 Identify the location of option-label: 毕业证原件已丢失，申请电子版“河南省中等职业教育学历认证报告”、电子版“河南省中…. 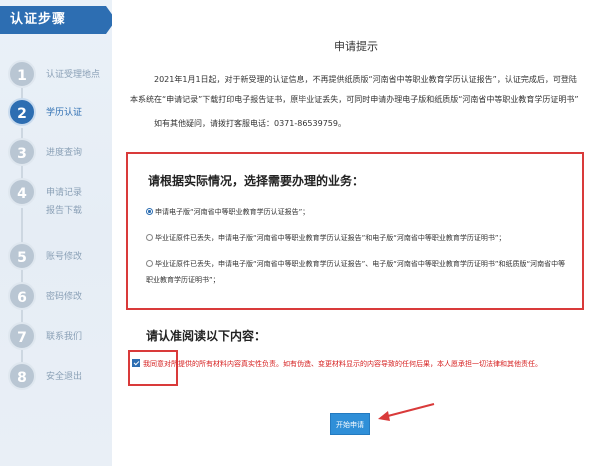
(356, 272).